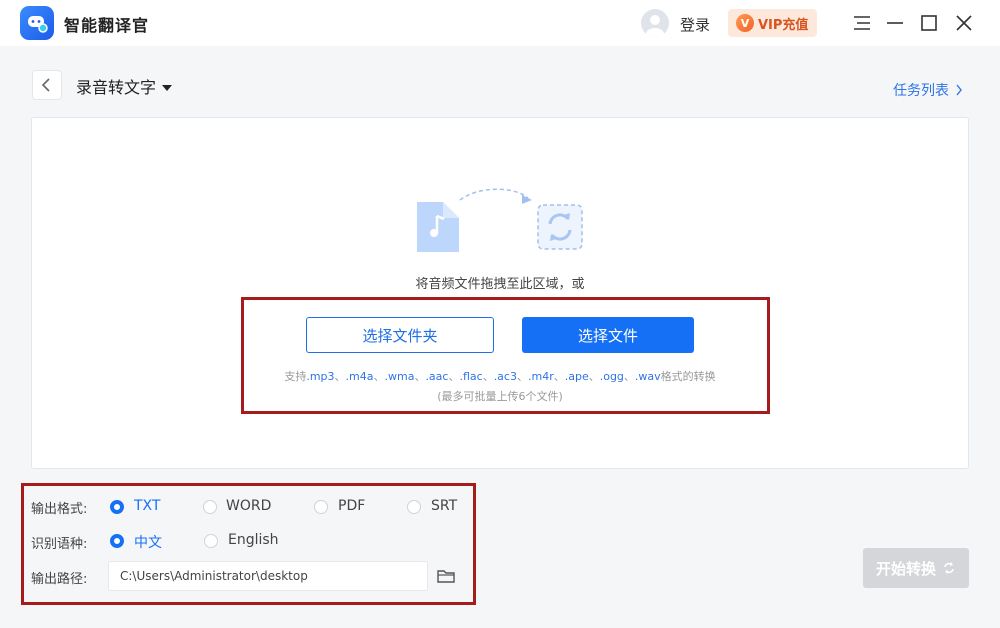 The height and width of the screenshot is (628, 1000). Describe the element at coordinates (959, 90) in the screenshot. I see `chevron-right-icon` at that location.